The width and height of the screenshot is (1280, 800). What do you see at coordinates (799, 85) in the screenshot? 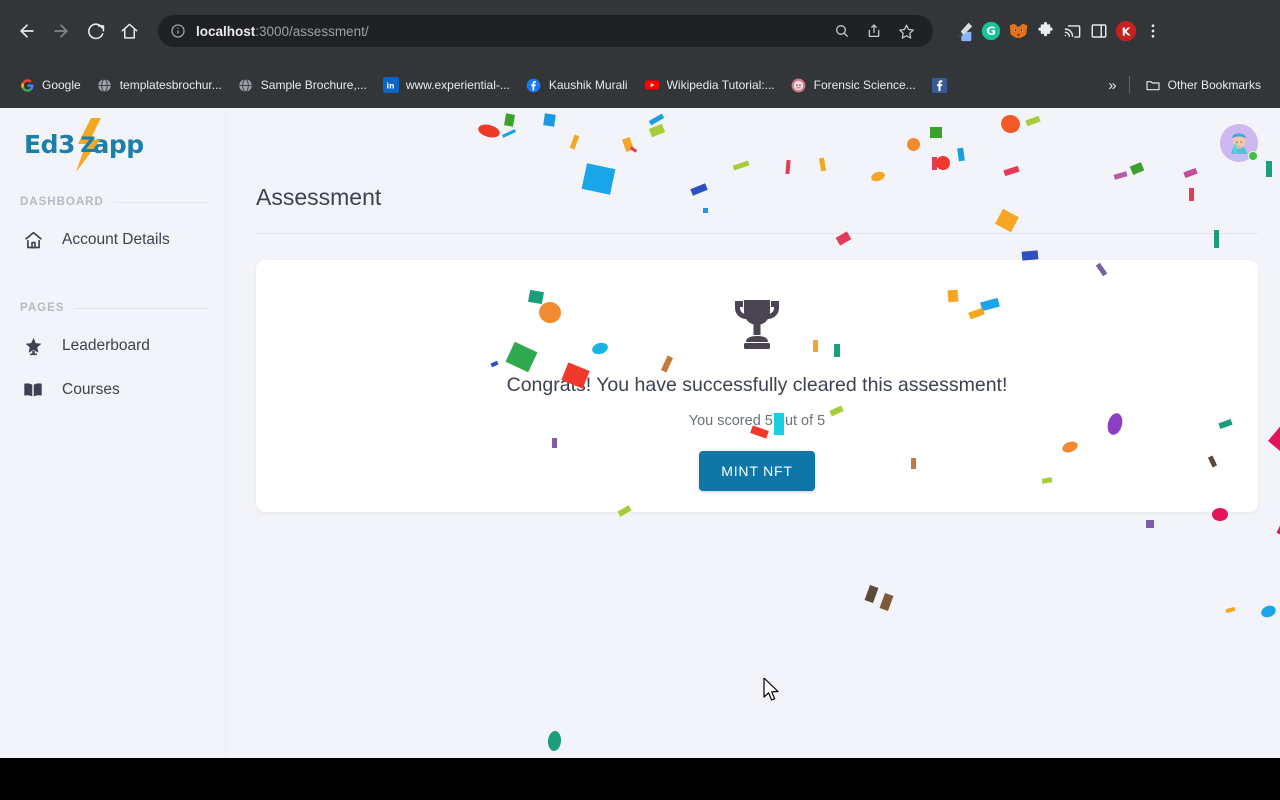
I see `site-icon` at bounding box center [799, 85].